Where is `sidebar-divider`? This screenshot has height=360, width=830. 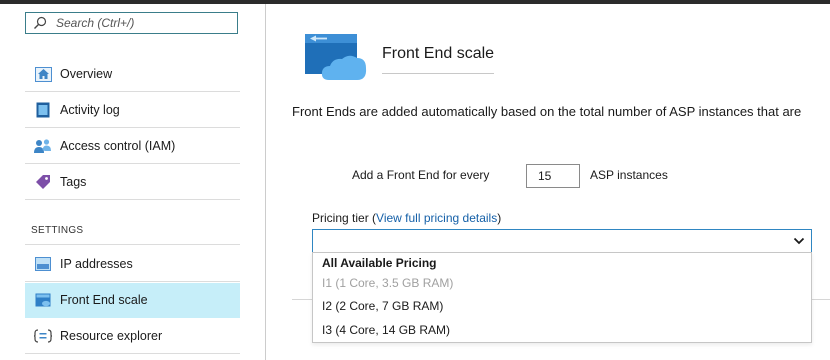
sidebar-divider is located at coordinates (265, 182).